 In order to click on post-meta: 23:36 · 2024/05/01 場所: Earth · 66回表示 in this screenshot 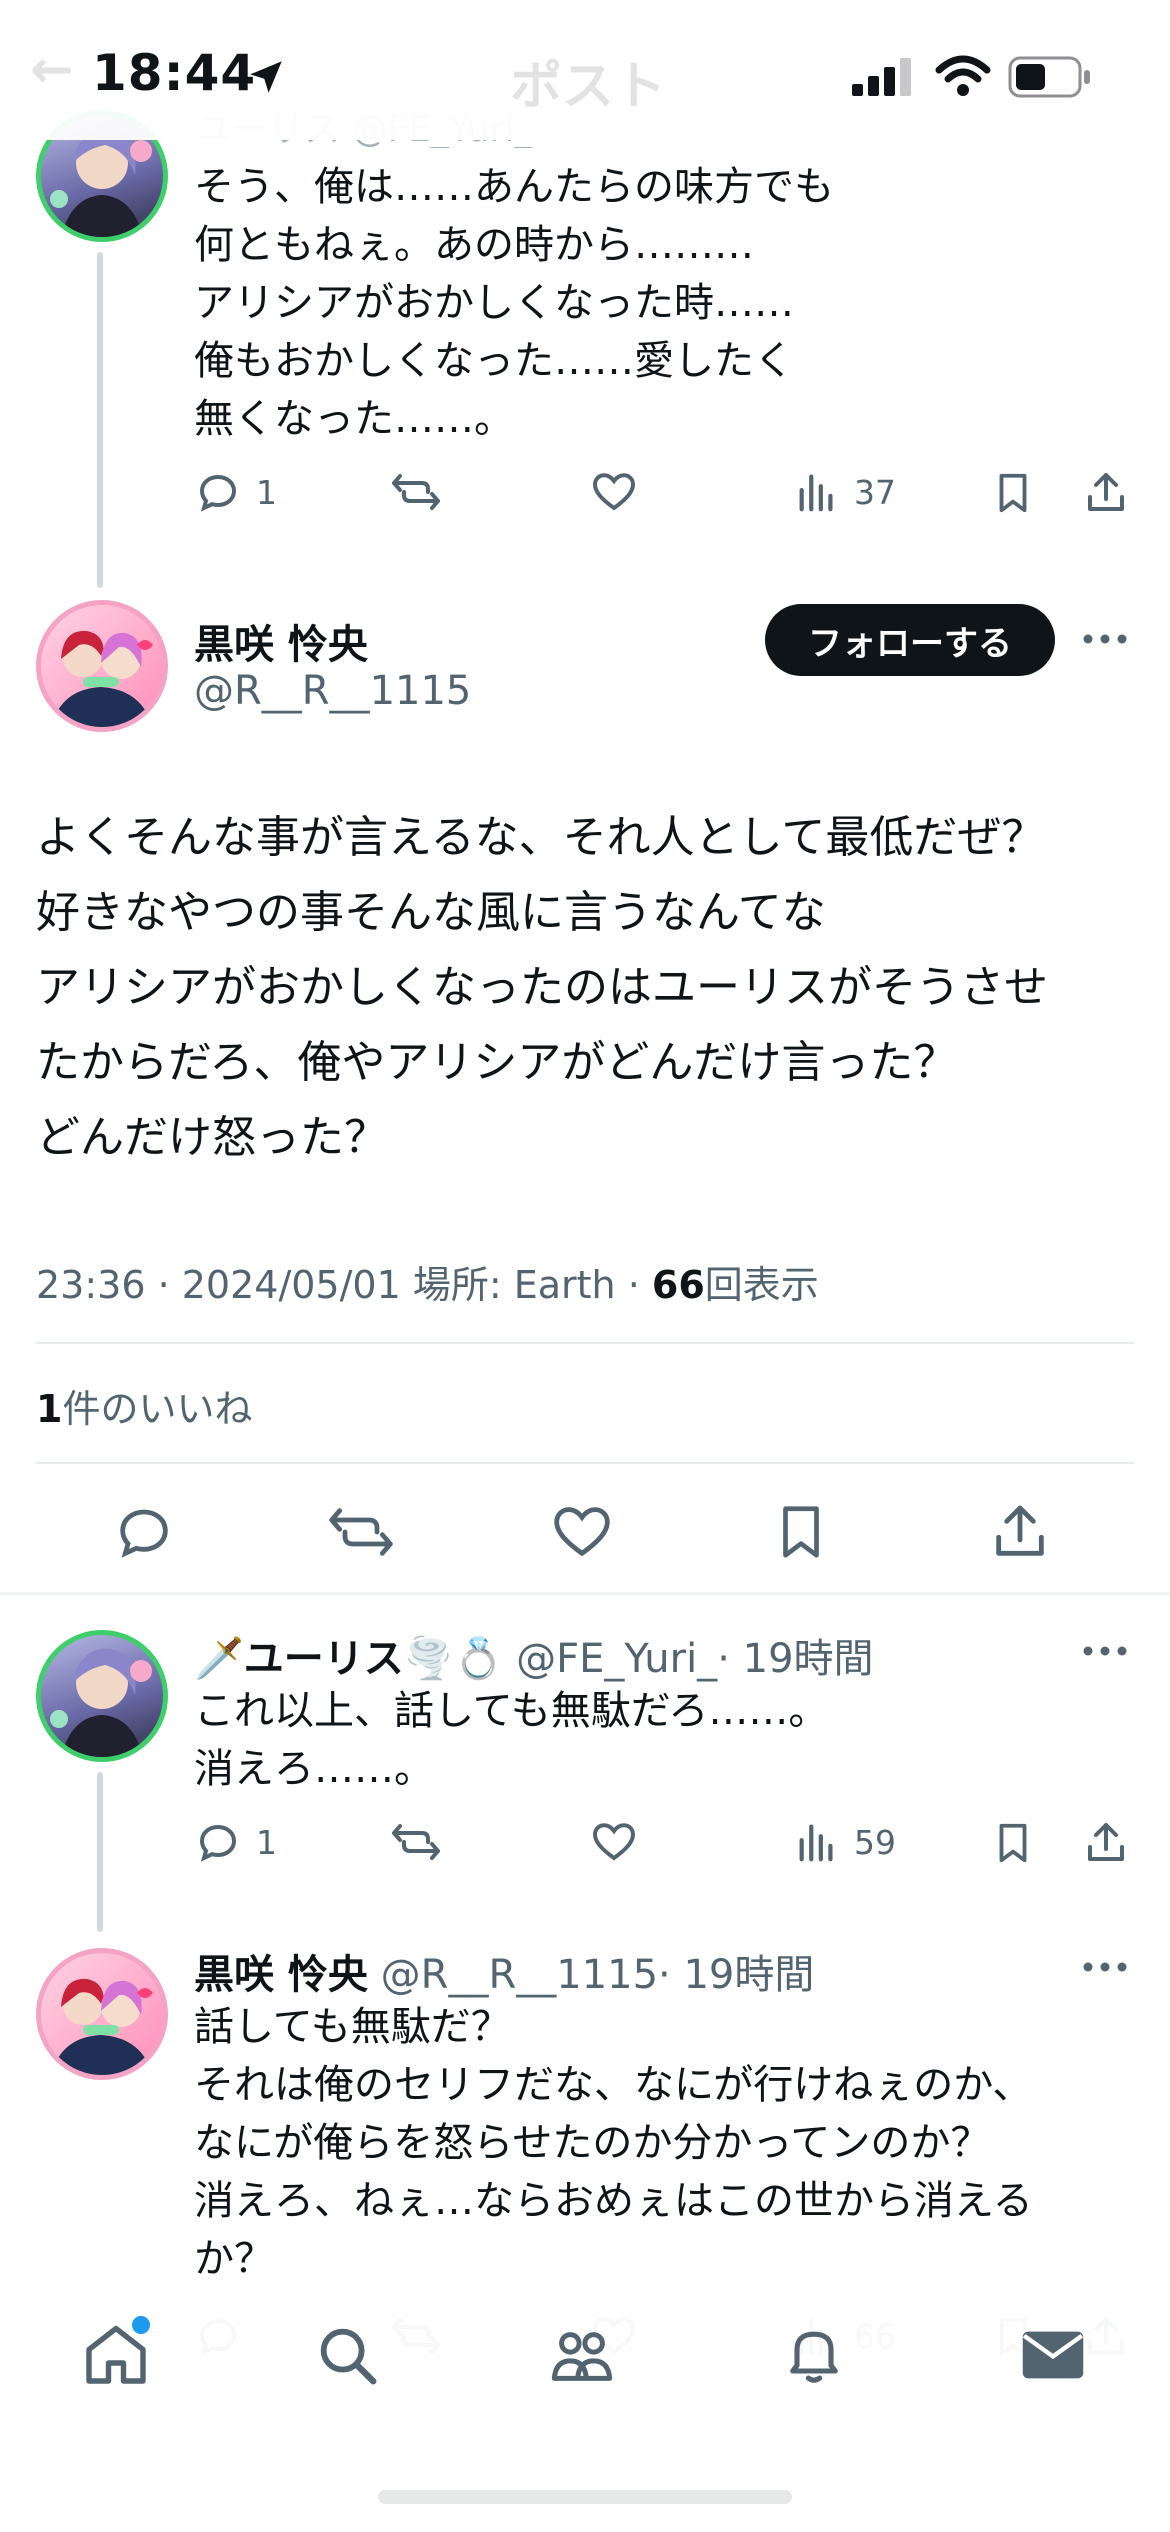, I will do `click(427, 1281)`.